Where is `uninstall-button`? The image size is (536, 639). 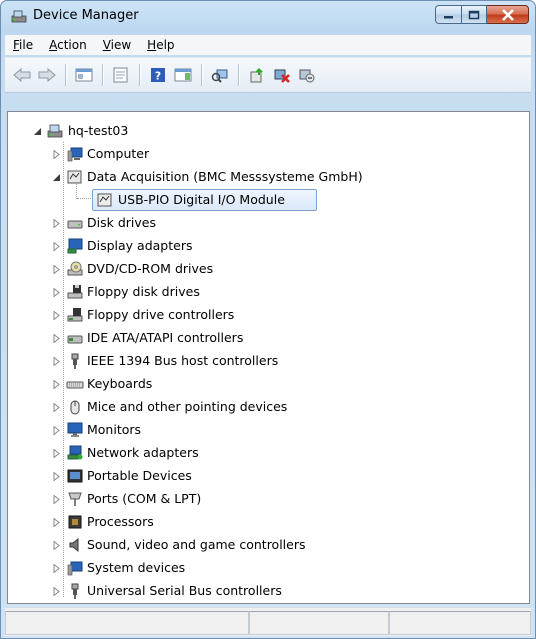 uninstall-button is located at coordinates (282, 75).